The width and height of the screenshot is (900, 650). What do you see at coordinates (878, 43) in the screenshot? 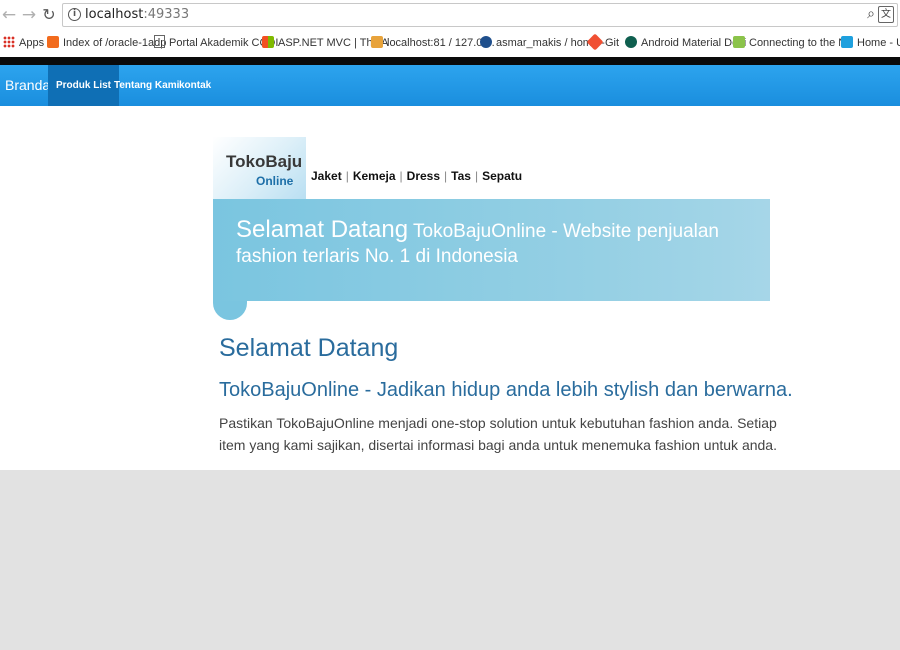
I see `bookmark-label: Home - Ud` at bounding box center [878, 43].